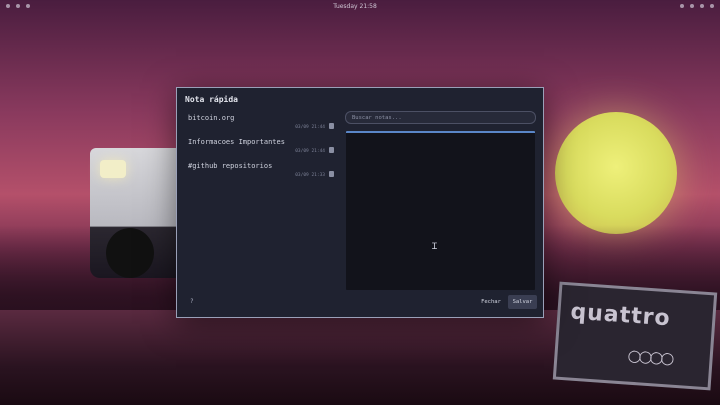 The width and height of the screenshot is (720, 405). What do you see at coordinates (681, 6) in the screenshot?
I see `network-icon` at bounding box center [681, 6].